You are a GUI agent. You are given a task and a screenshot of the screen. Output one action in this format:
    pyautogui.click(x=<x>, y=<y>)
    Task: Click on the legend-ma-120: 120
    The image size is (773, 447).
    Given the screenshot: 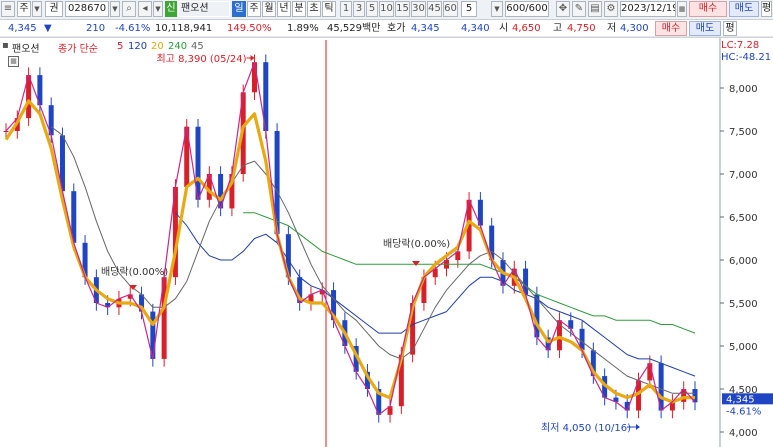 What is the action you would take?
    pyautogui.click(x=138, y=46)
    